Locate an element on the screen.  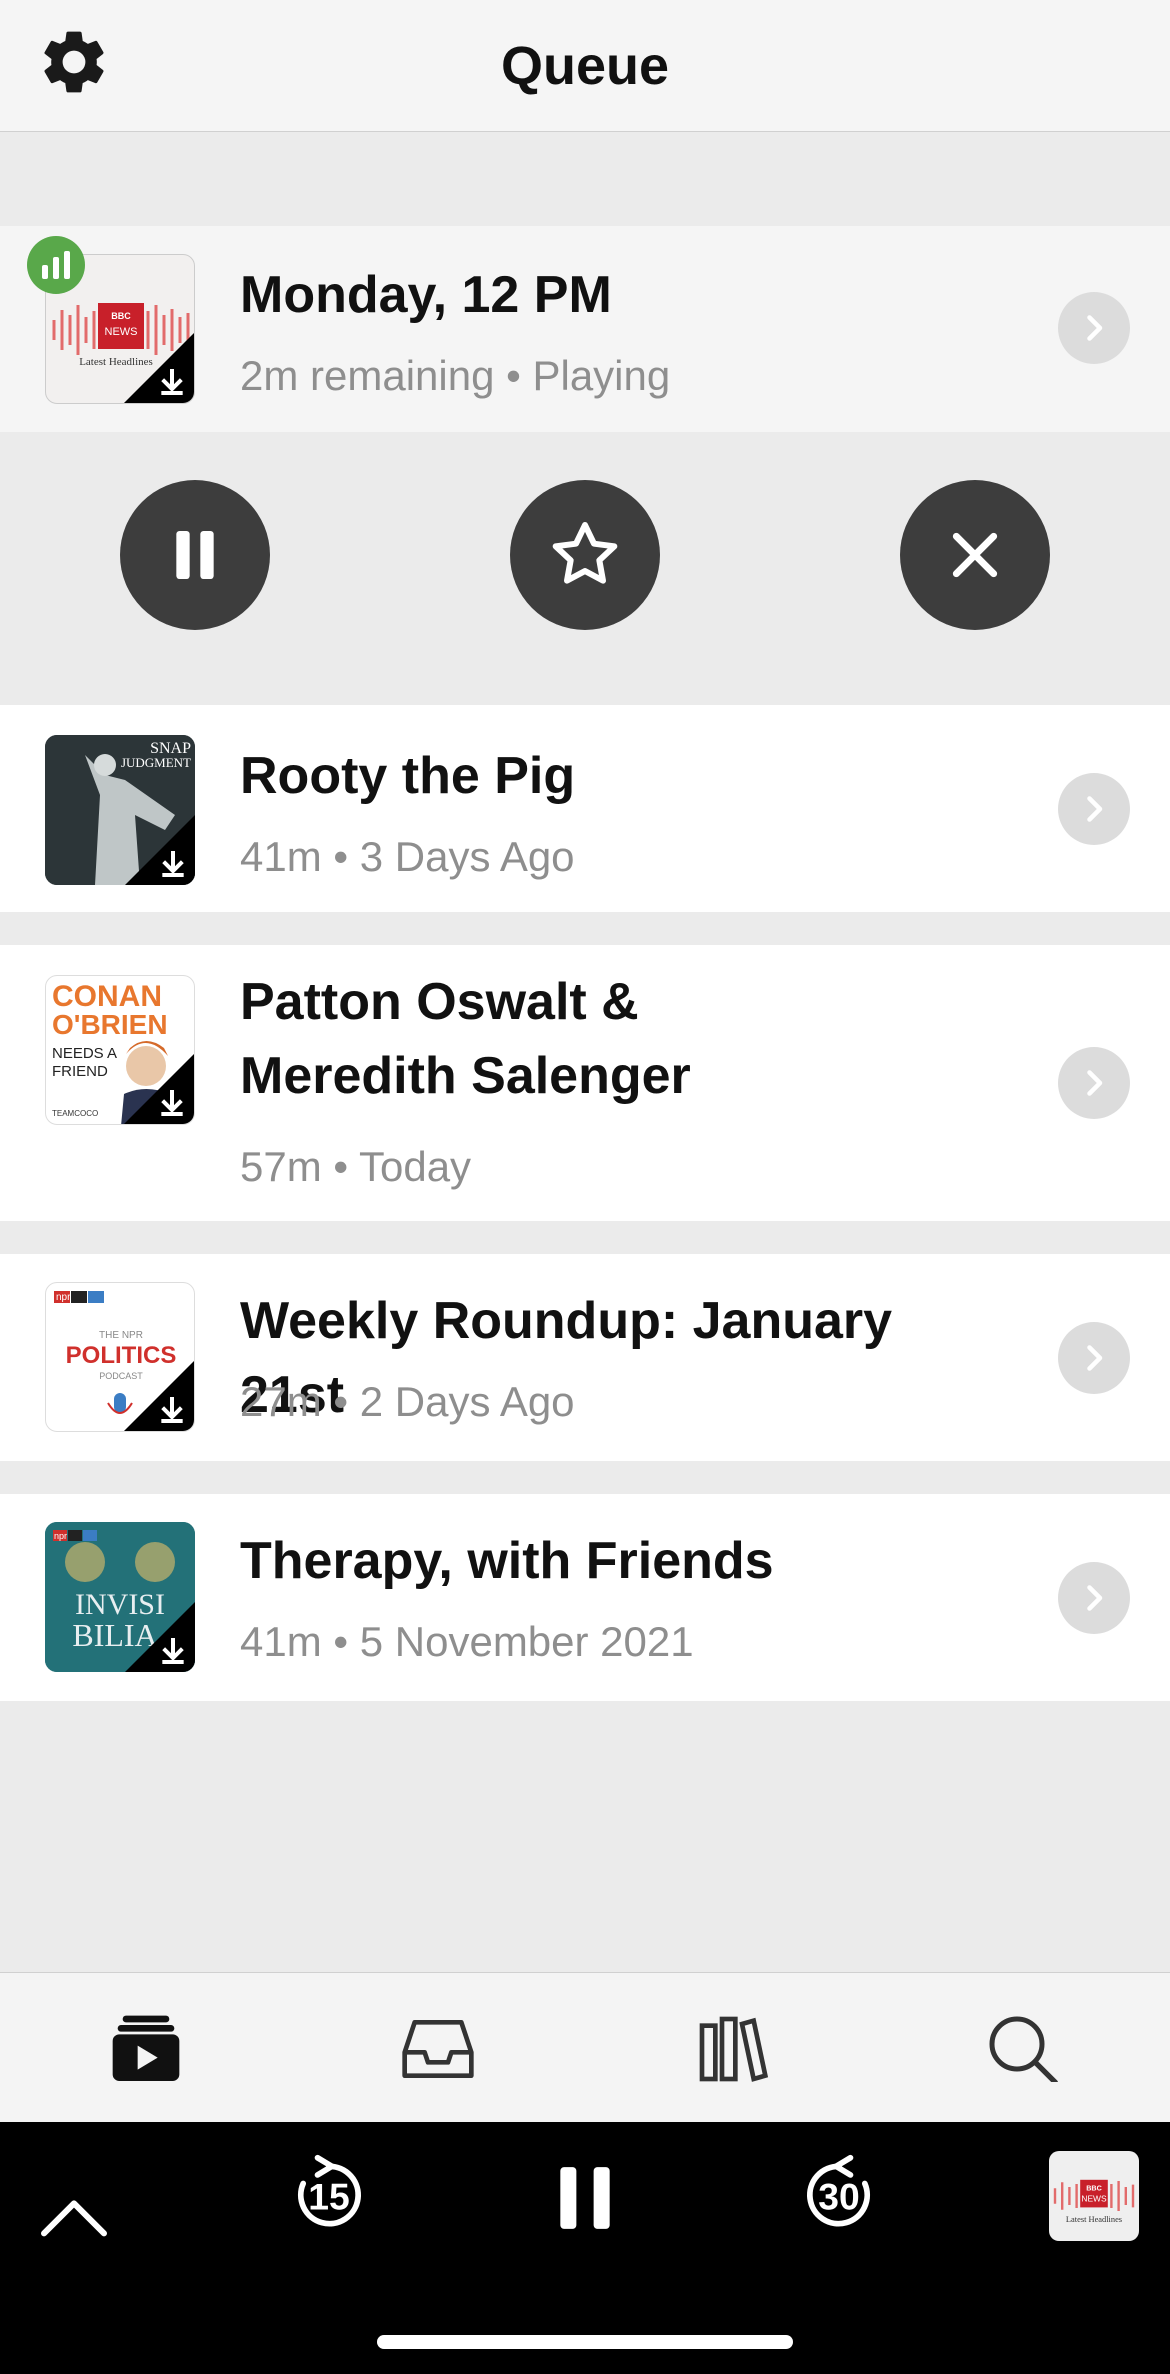
episode-meta: 2m remaining • Playing is located at coordinates (455, 375).